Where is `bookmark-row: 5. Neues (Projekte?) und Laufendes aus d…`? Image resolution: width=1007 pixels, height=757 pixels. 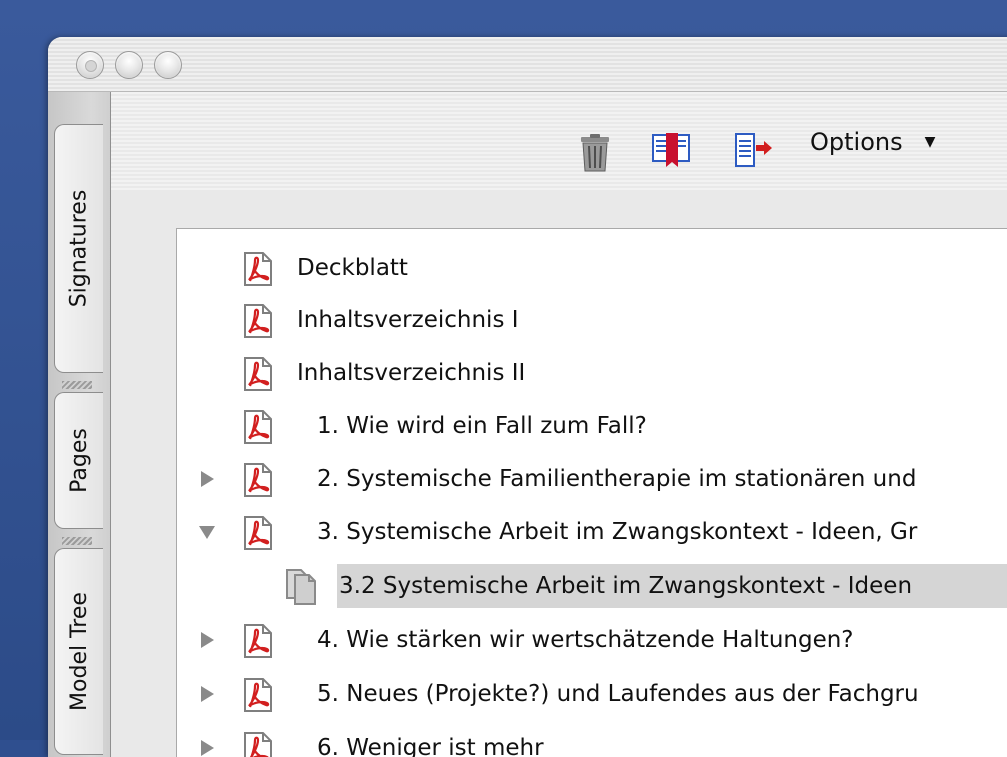 bookmark-row: 5. Neues (Projekte?) und Laufendes aus d… is located at coordinates (592, 694).